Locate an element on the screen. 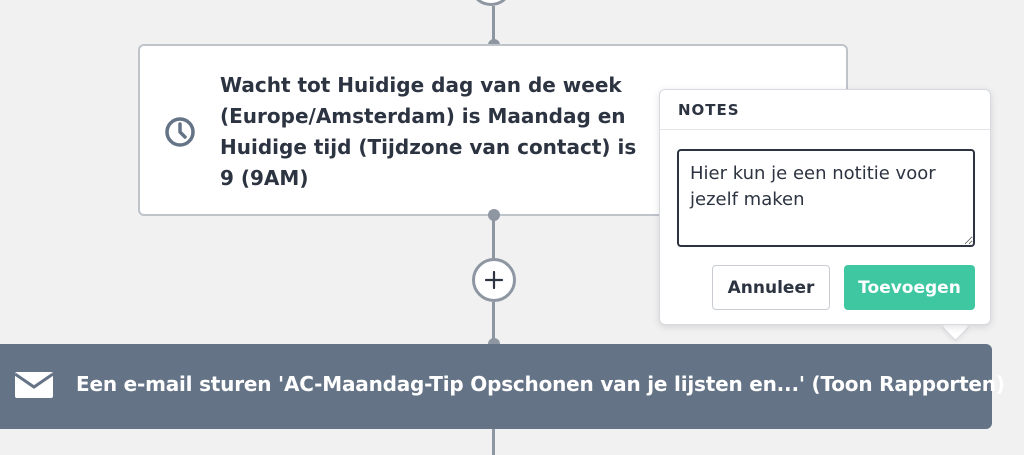  notes-title: NOTES is located at coordinates (709, 110).